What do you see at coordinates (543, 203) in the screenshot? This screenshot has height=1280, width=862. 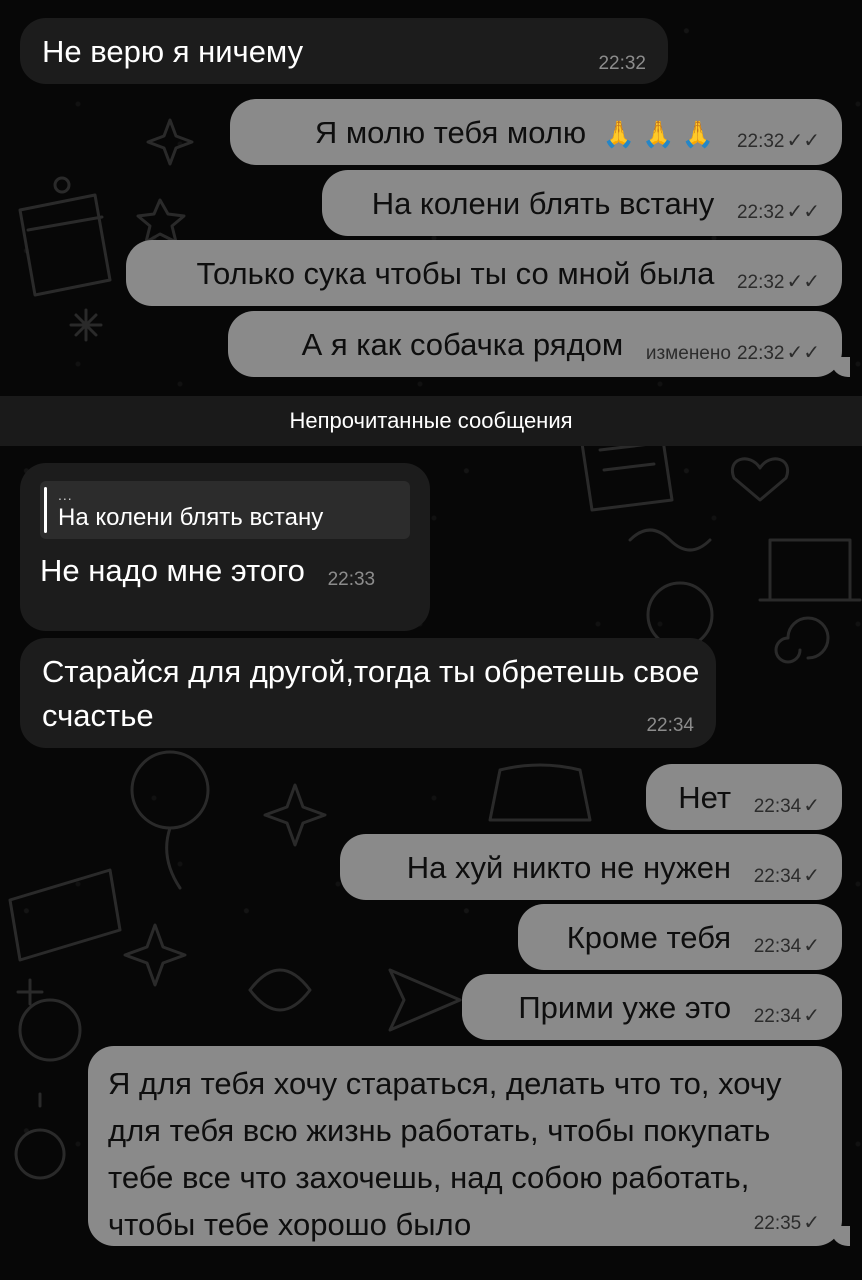 I see `message-text: На колени блять встану` at bounding box center [543, 203].